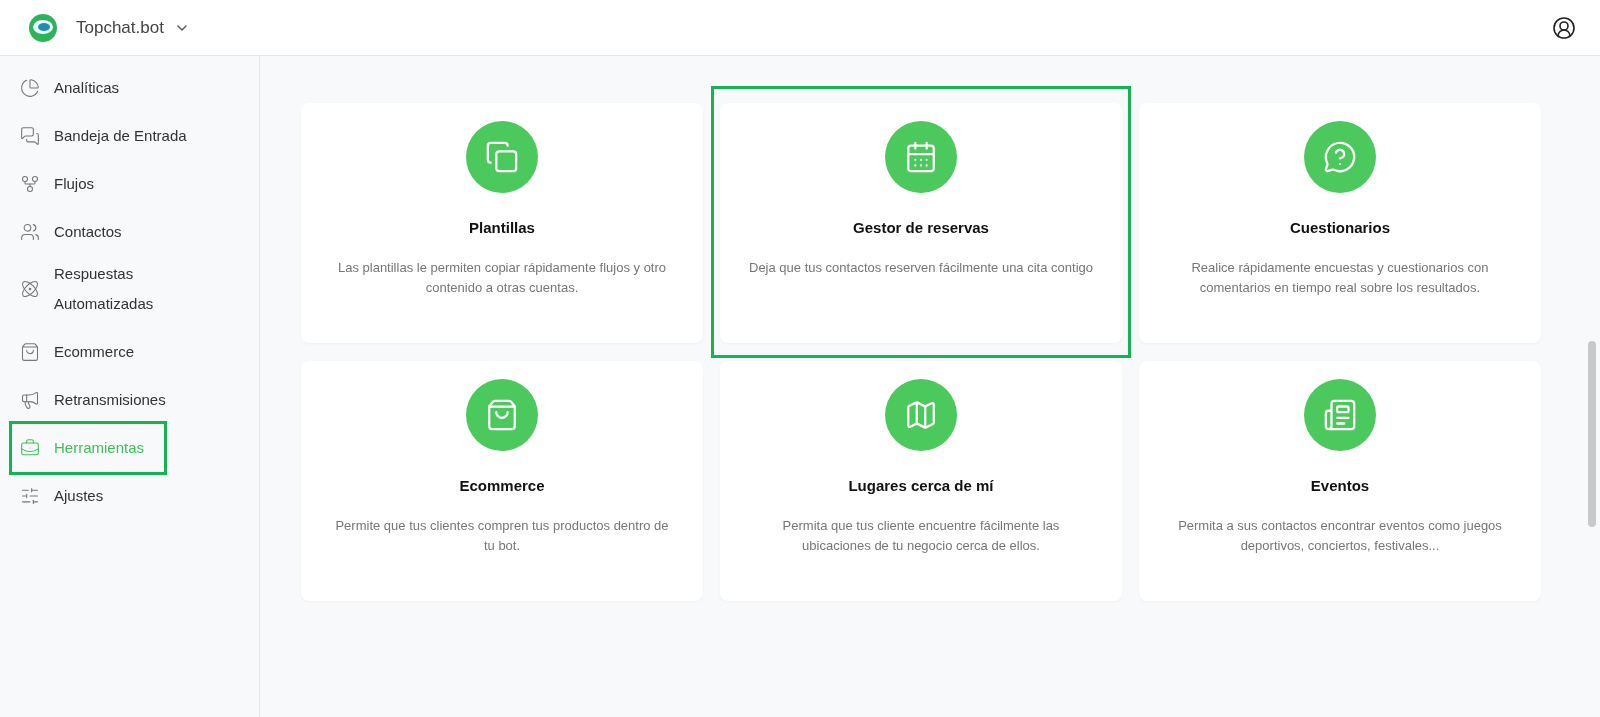 The height and width of the screenshot is (717, 1600). Describe the element at coordinates (1564, 27) in the screenshot. I see `user-avatar-icon` at that location.